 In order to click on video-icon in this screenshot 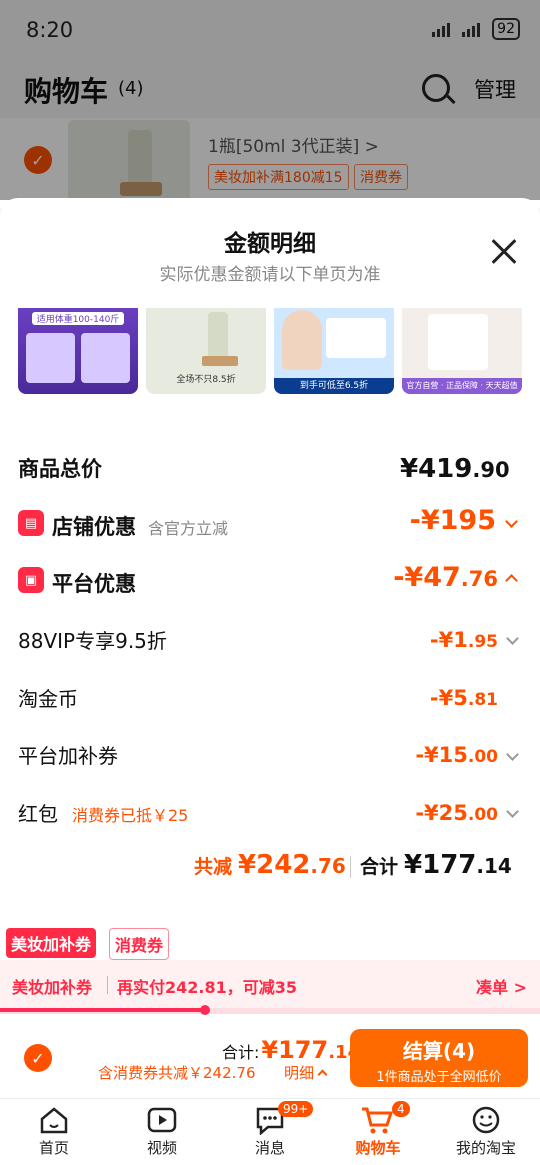, I will do `click(162, 1120)`.